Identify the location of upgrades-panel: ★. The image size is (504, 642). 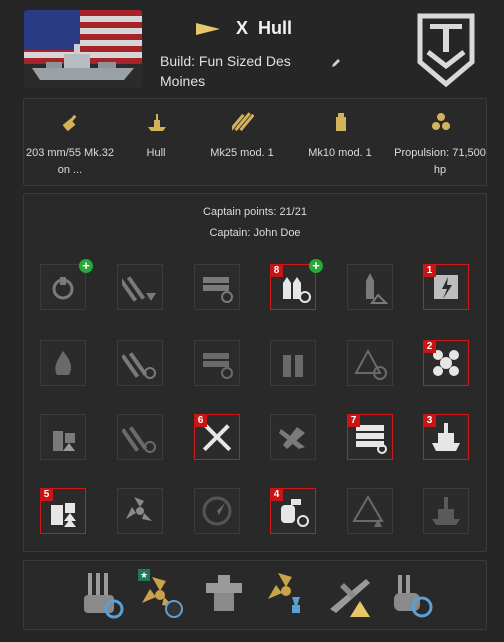
(255, 595).